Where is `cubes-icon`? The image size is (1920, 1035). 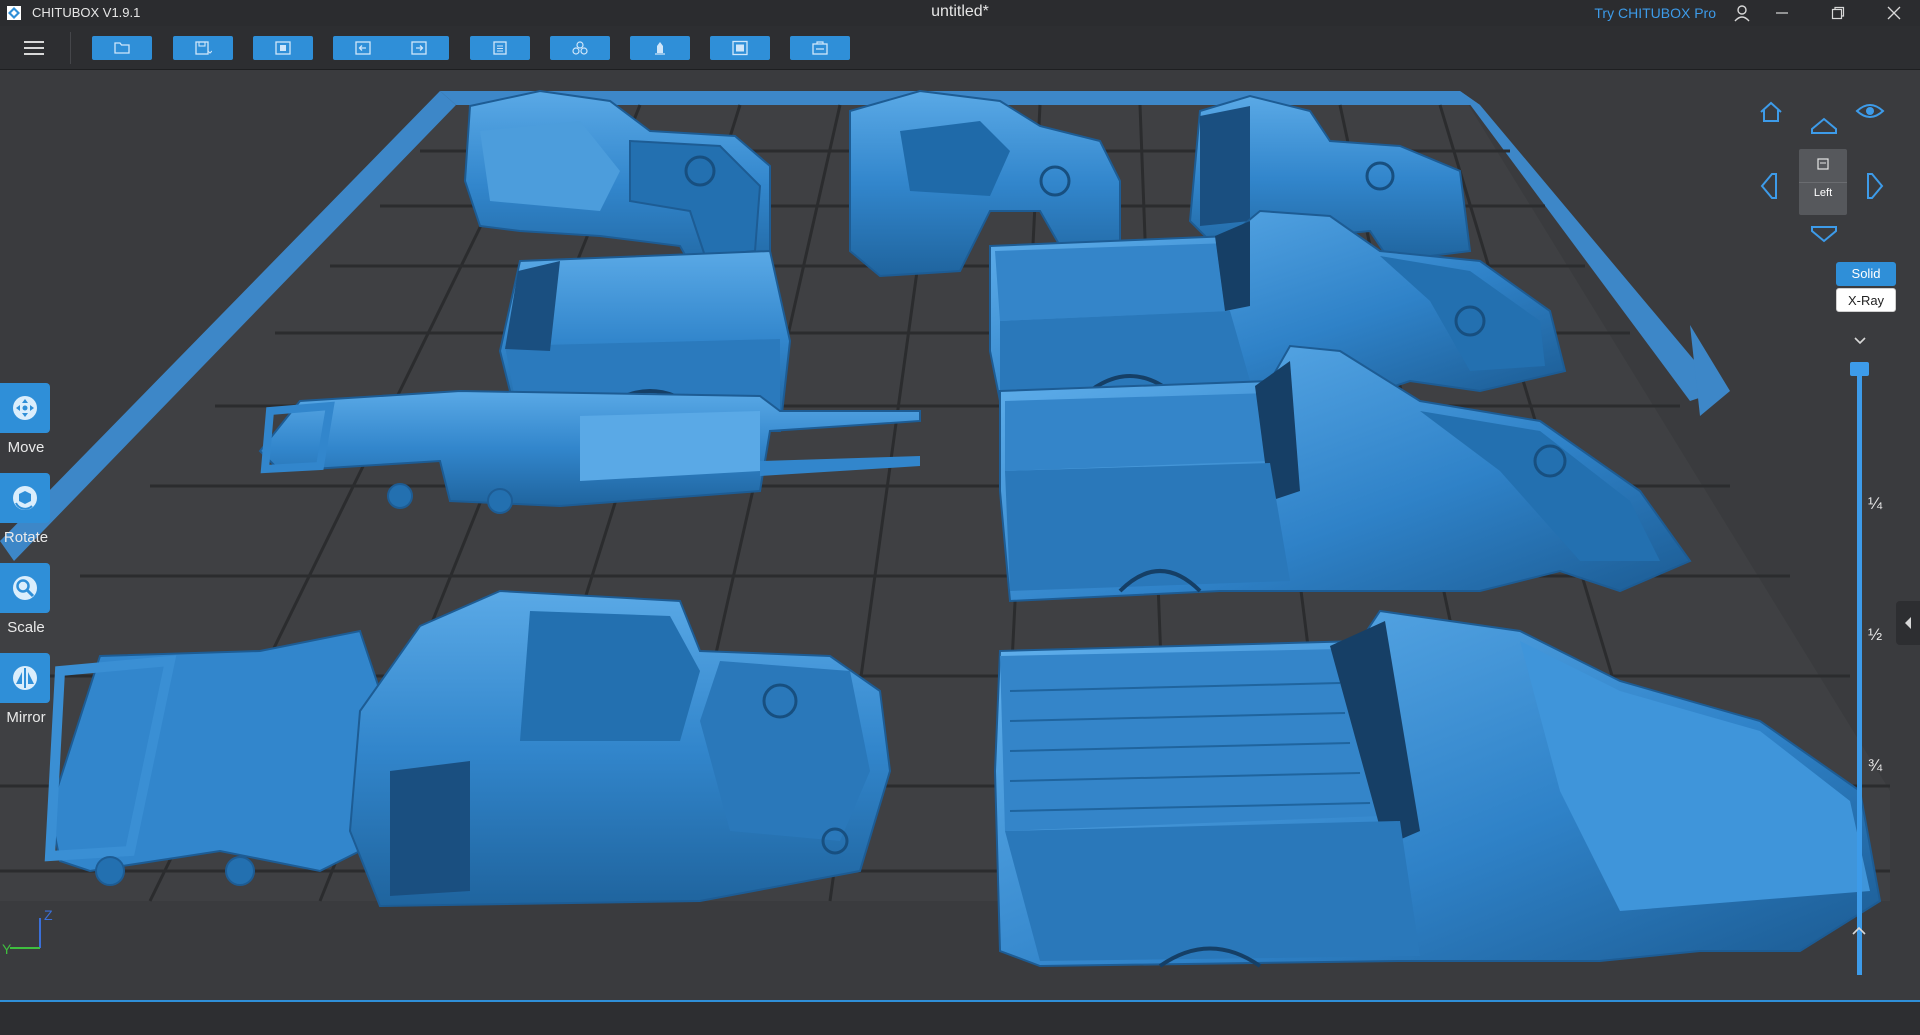 cubes-icon is located at coordinates (580, 48).